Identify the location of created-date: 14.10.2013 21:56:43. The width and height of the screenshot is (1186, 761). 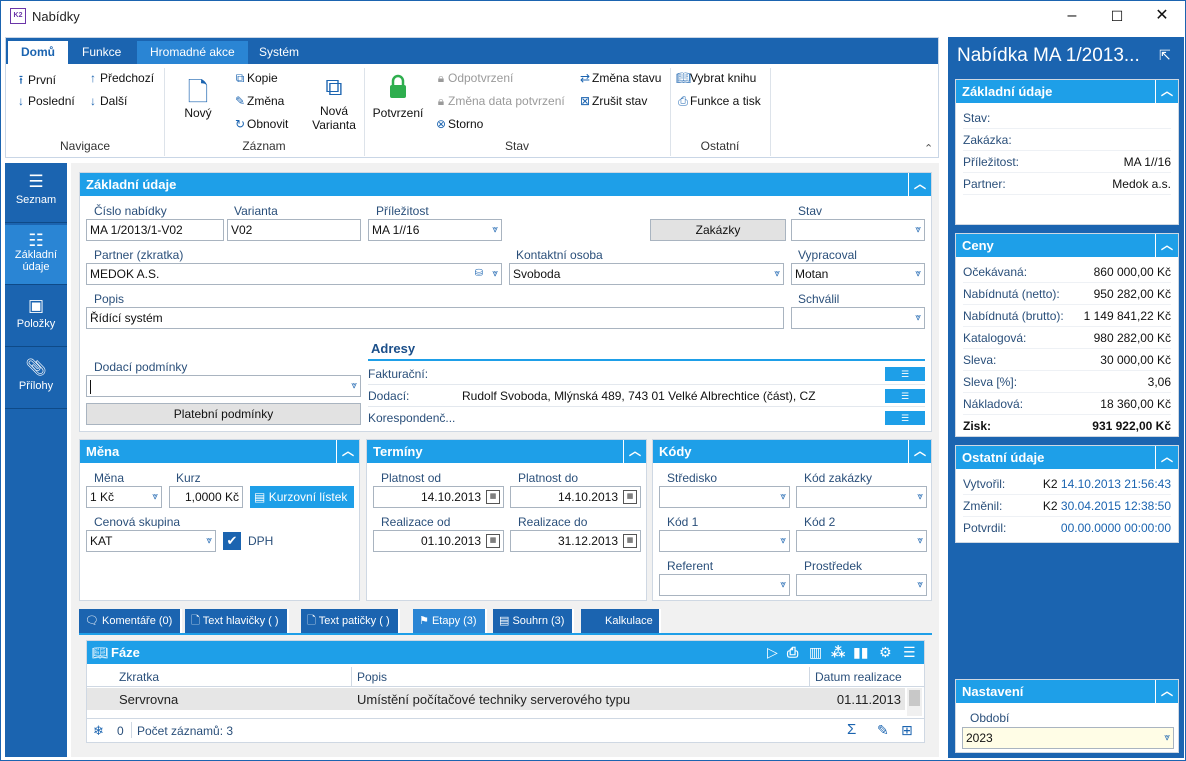
(1116, 484).